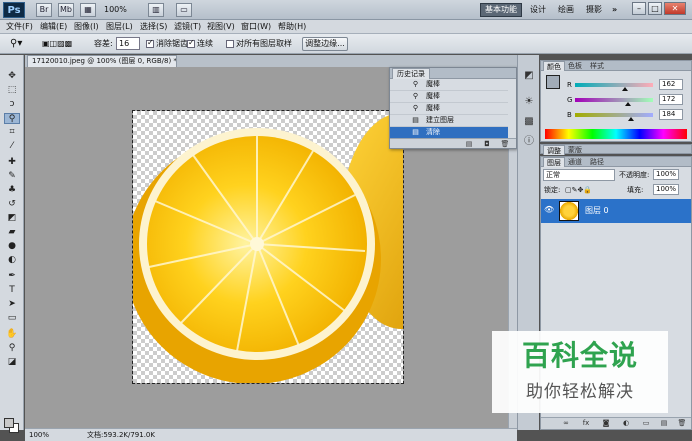  What do you see at coordinates (12, 348) in the screenshot?
I see `zoom-tool-icon: ⚲` at bounding box center [12, 348].